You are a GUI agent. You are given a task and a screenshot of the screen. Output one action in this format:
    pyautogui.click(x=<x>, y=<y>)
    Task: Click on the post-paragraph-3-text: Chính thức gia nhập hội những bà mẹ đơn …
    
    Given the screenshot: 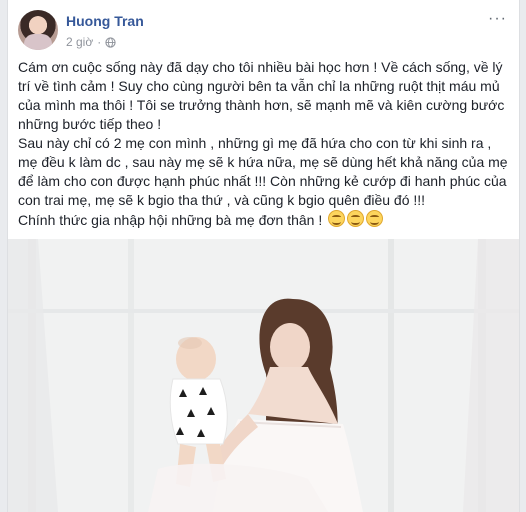 What is the action you would take?
    pyautogui.click(x=170, y=220)
    